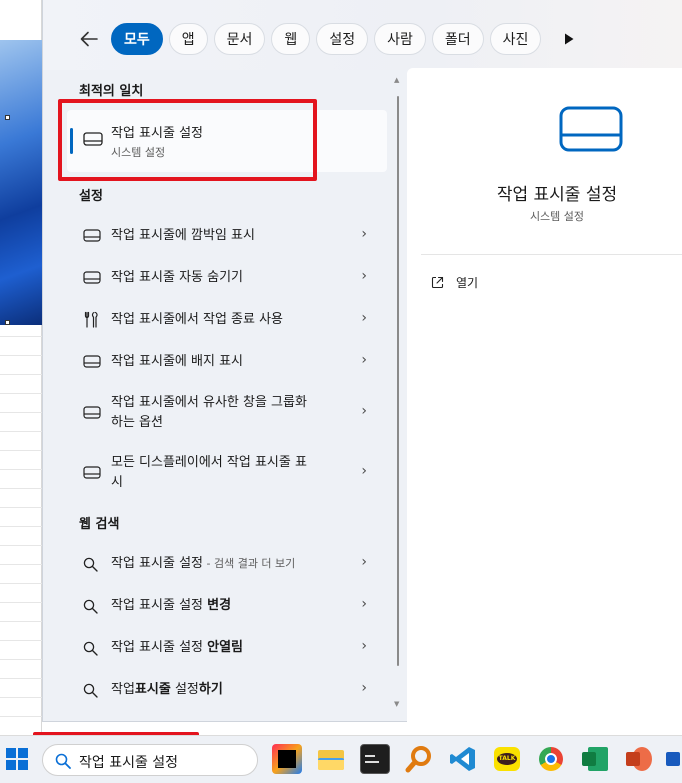 Image resolution: width=682 pixels, height=783 pixels. Describe the element at coordinates (507, 759) in the screenshot. I see `kakaotalk-icon: TALK` at that location.